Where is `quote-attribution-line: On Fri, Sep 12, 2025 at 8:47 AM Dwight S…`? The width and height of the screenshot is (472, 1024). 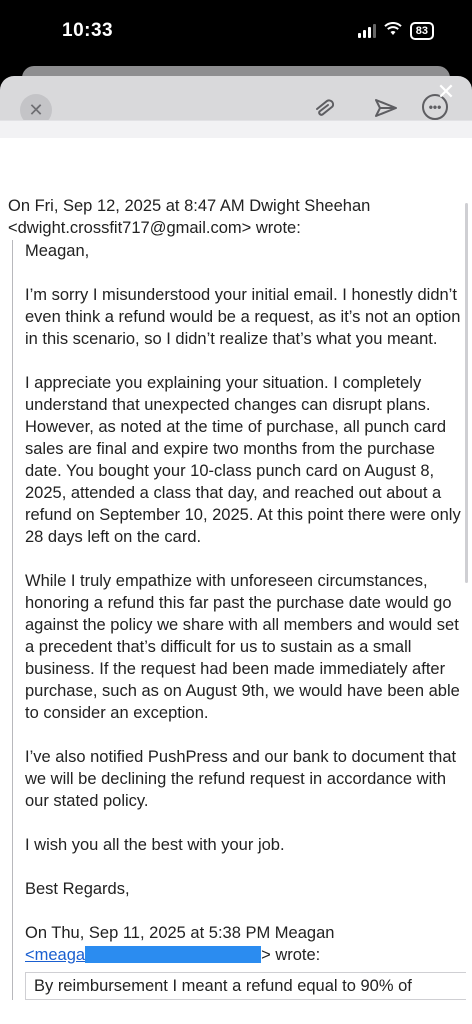
quote-attribution-line: On Fri, Sep 12, 2025 at 8:47 AM Dwight S… is located at coordinates (189, 206).